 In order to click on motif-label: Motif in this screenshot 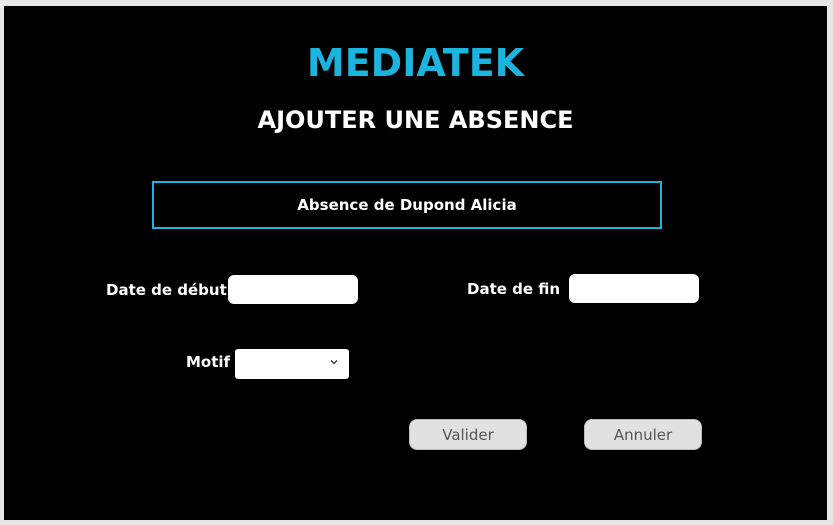, I will do `click(208, 362)`.